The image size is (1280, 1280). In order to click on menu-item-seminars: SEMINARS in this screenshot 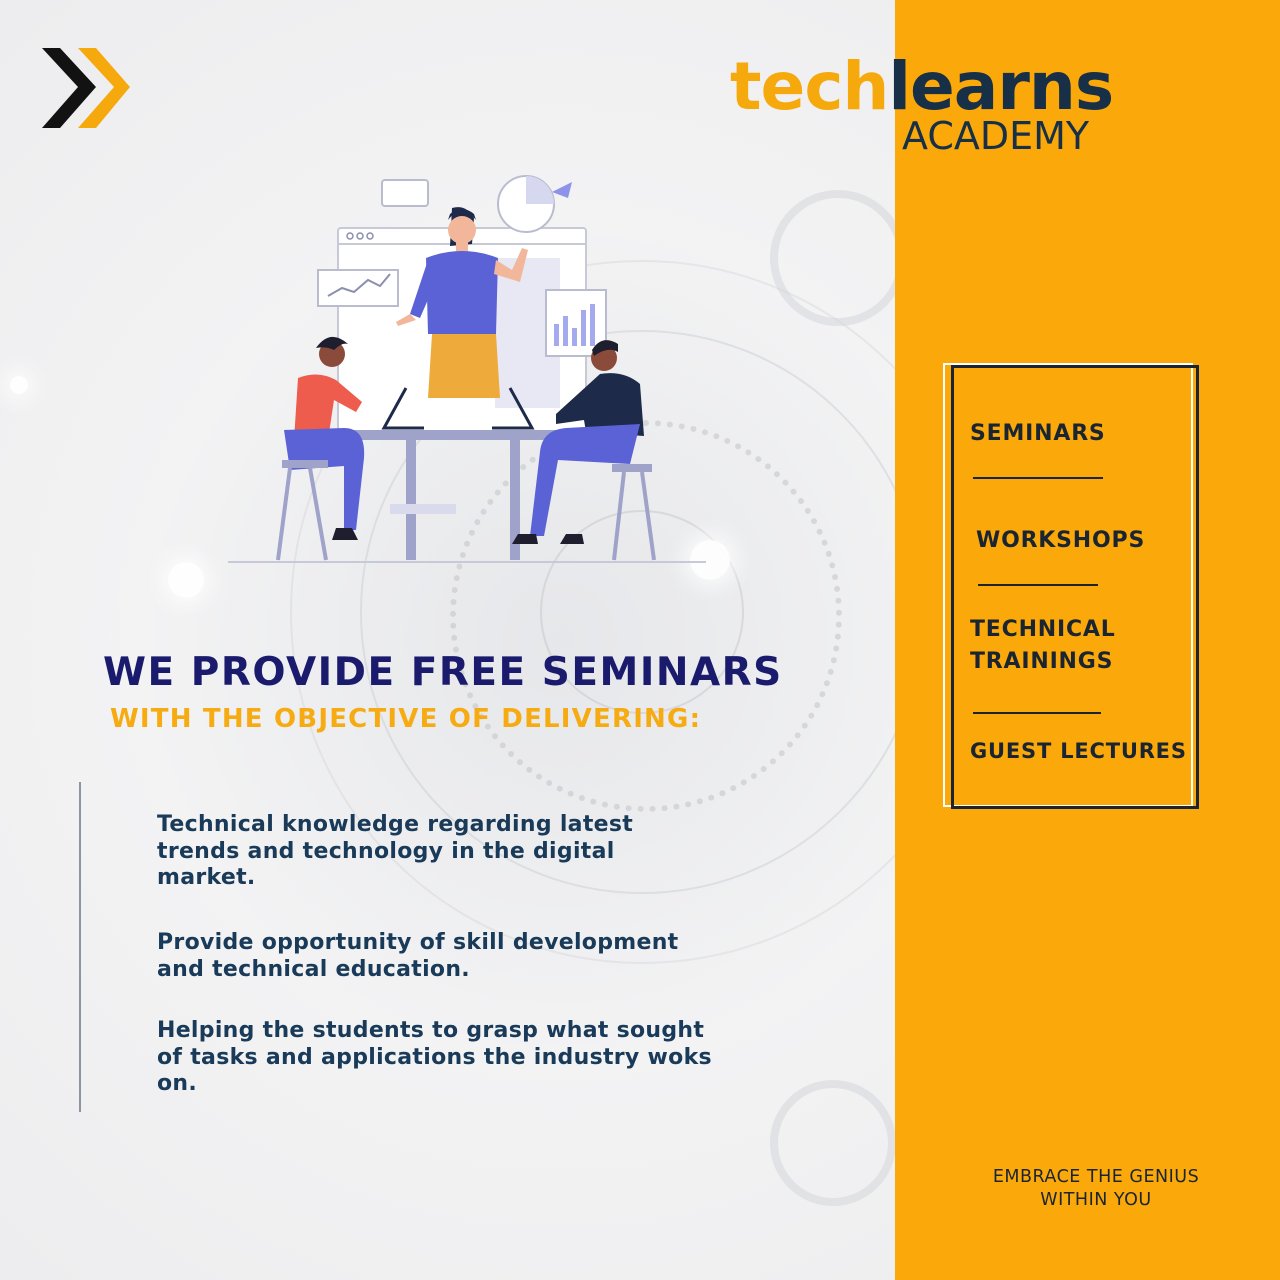, I will do `click(1038, 433)`.